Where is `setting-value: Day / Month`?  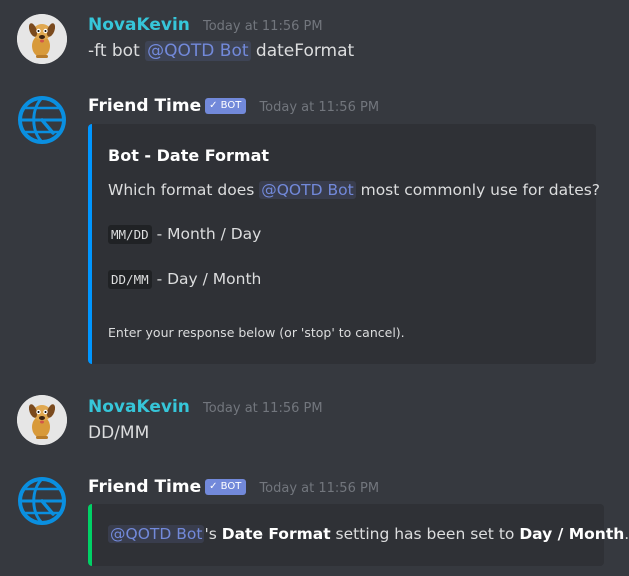
setting-value: Day / Month is located at coordinates (572, 534).